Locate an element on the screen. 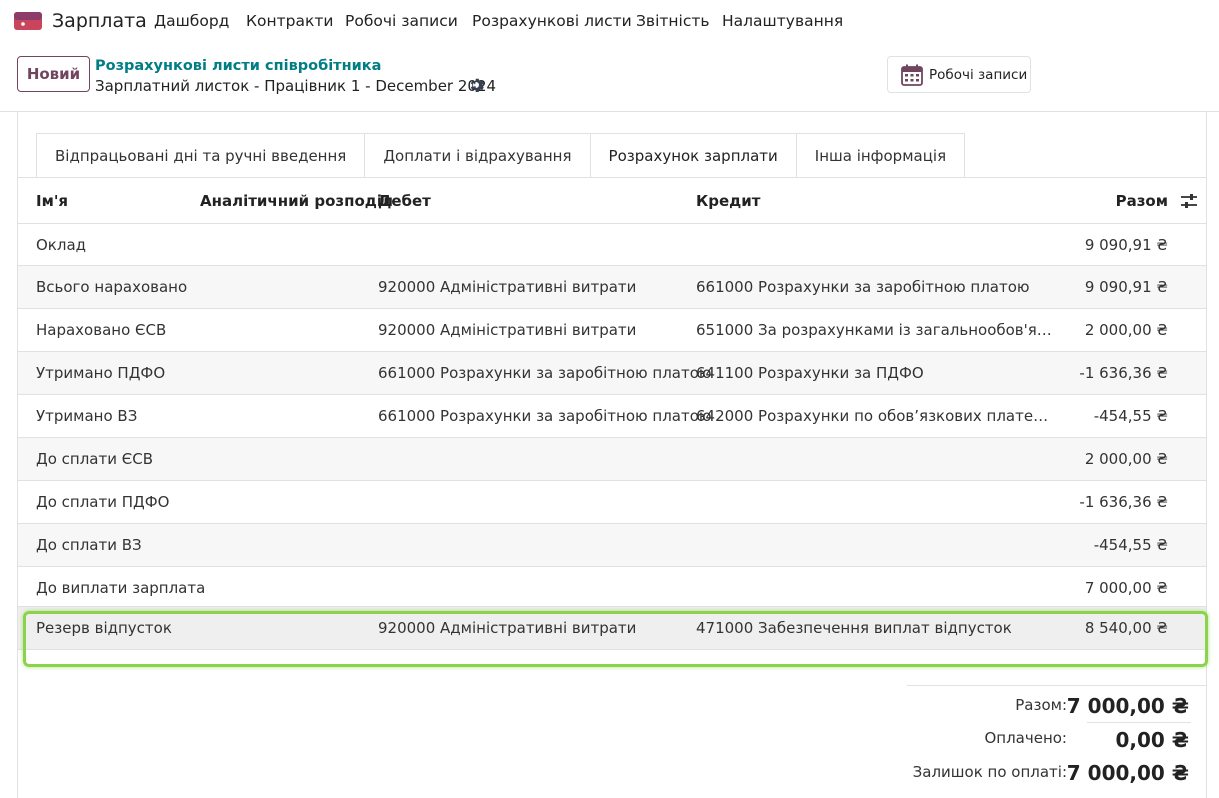 The height and width of the screenshot is (798, 1219). tab-other-info: Інша інформація is located at coordinates (880, 155).